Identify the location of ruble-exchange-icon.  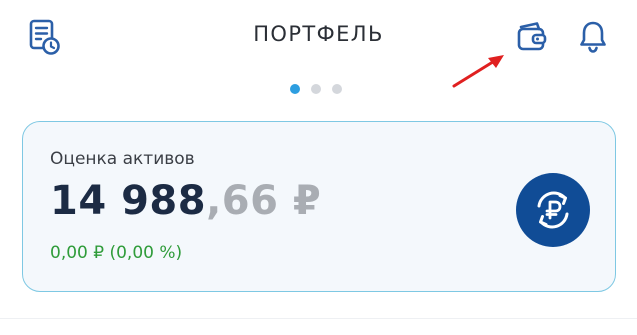
(553, 210).